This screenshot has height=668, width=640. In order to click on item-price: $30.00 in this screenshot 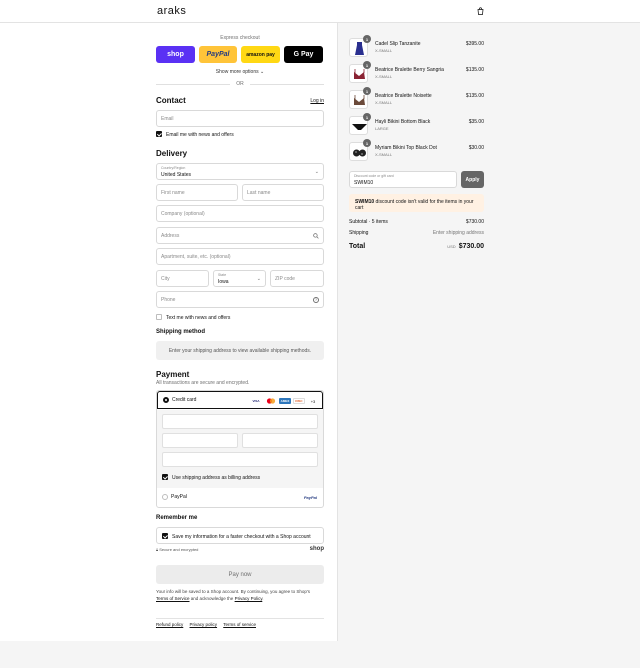, I will do `click(476, 148)`.